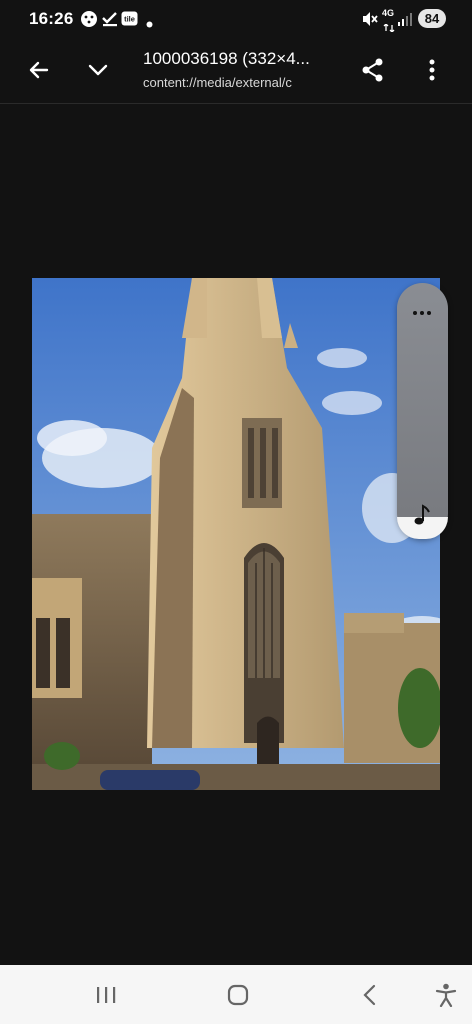 This screenshot has height=1024, width=472. What do you see at coordinates (389, 28) in the screenshot?
I see `data-arrows-icon` at bounding box center [389, 28].